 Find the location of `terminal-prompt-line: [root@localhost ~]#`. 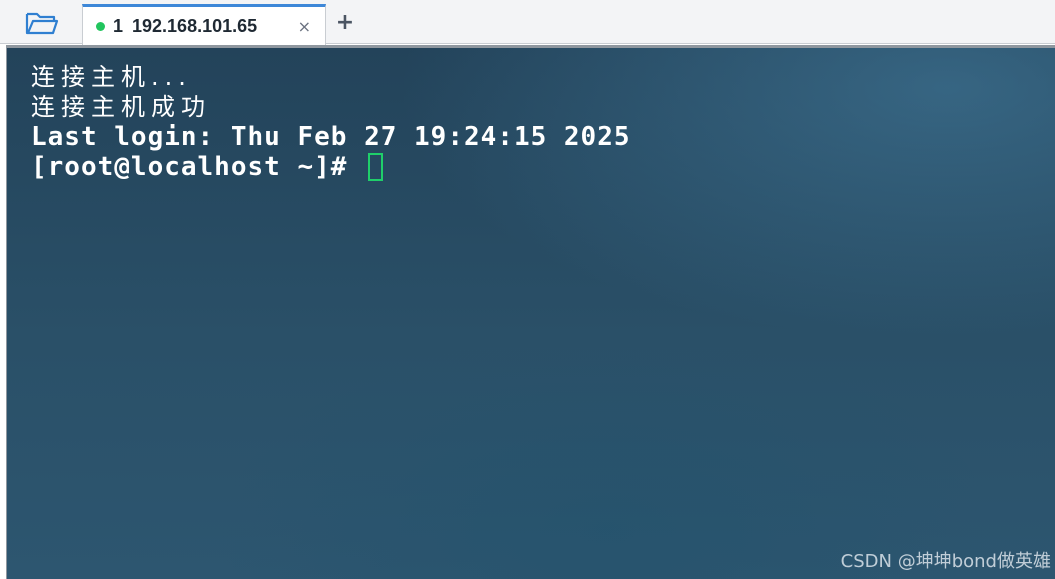

terminal-prompt-line: [root@localhost ~]# is located at coordinates (331, 167).